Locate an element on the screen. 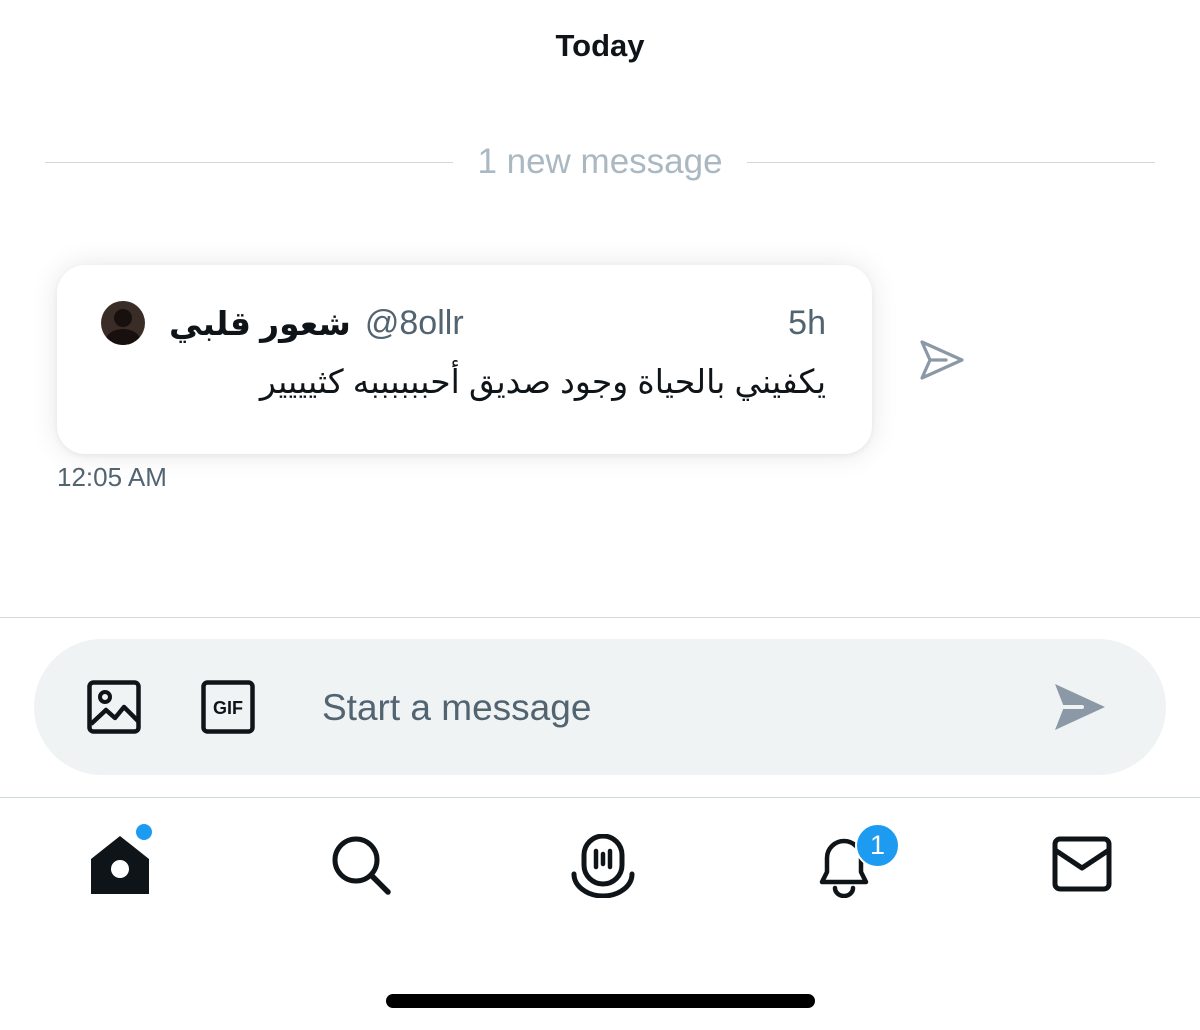 The image size is (1200, 1030). nav-spaces-icon is located at coordinates (603, 866).